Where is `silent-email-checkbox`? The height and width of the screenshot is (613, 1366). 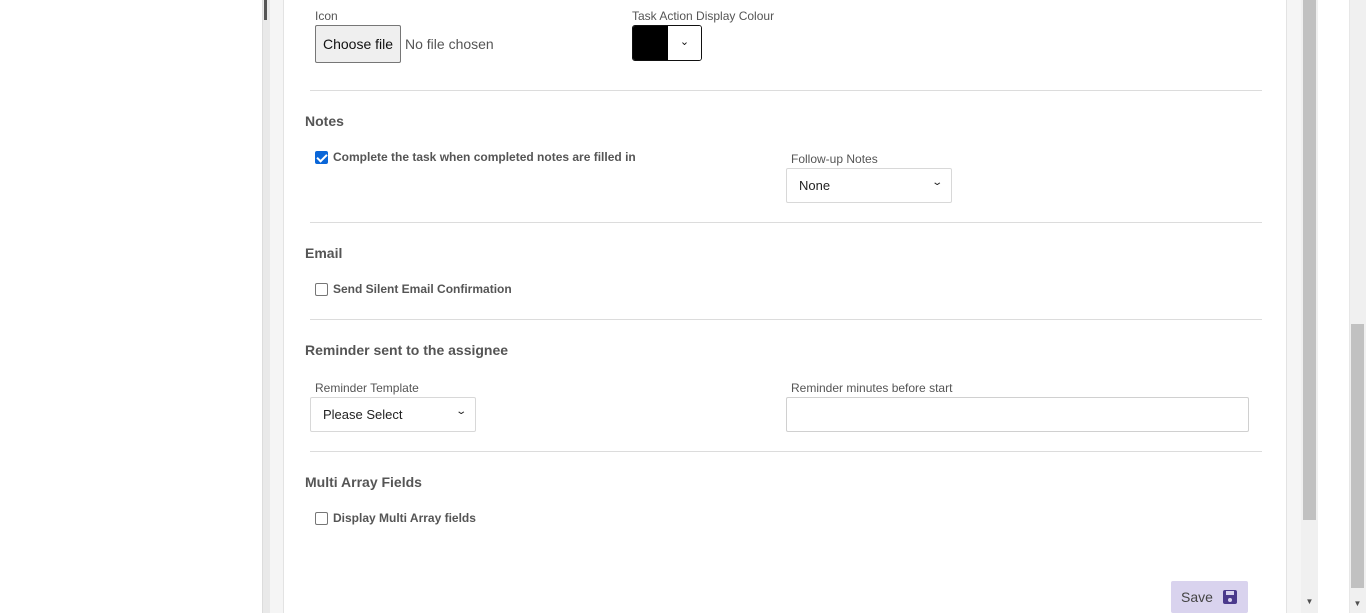 silent-email-checkbox is located at coordinates (321, 289).